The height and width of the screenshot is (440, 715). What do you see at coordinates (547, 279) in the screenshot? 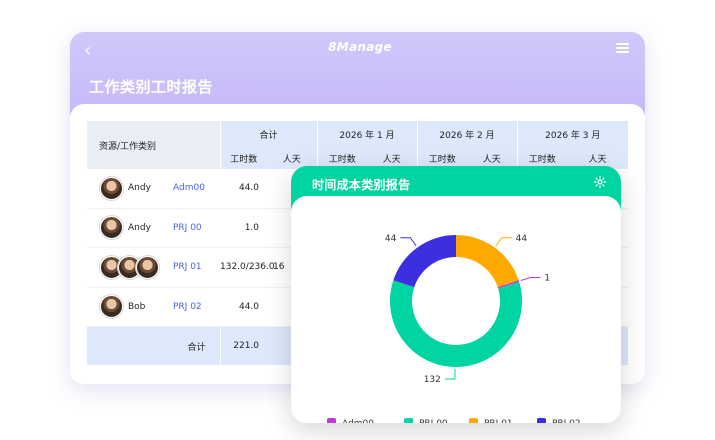
I see `data-label: 1` at bounding box center [547, 279].